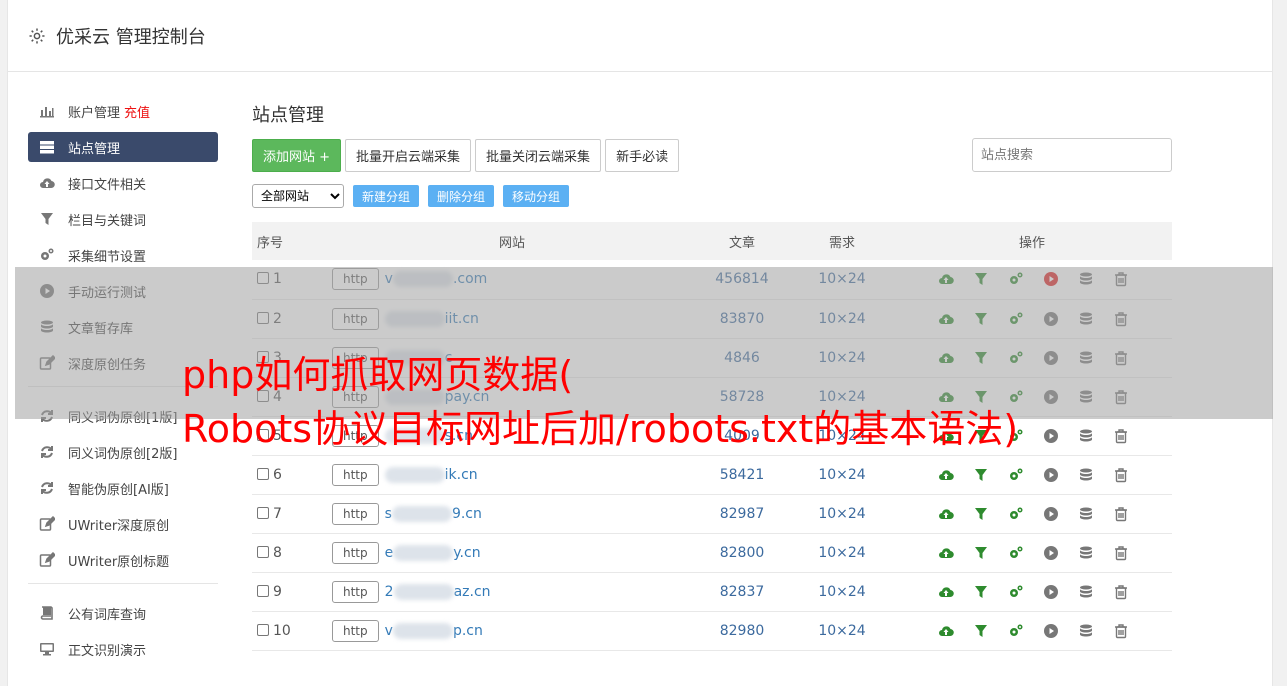  Describe the element at coordinates (123, 147) in the screenshot. I see `sidebar-item-1: 站点管理` at that location.